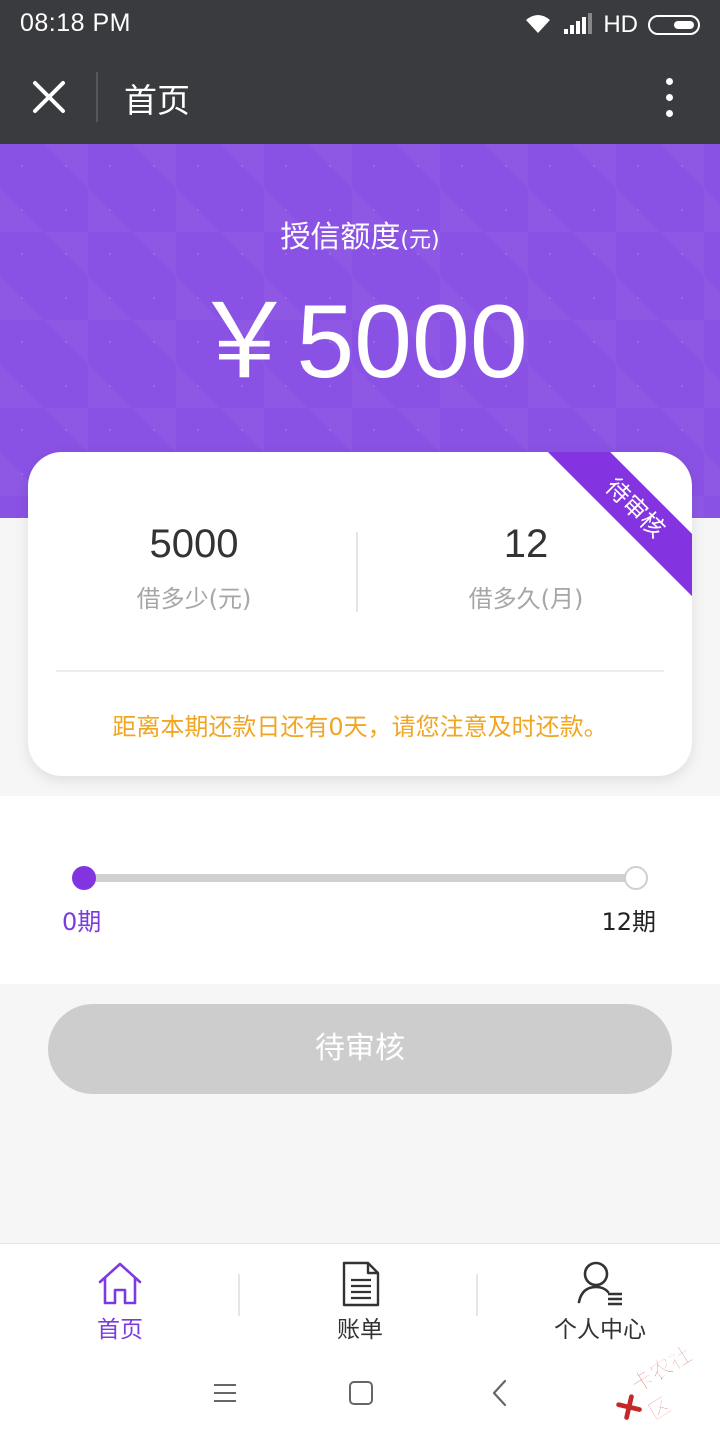 This screenshot has height=1440, width=720. I want to click on tab-bill: 账单, so click(360, 1295).